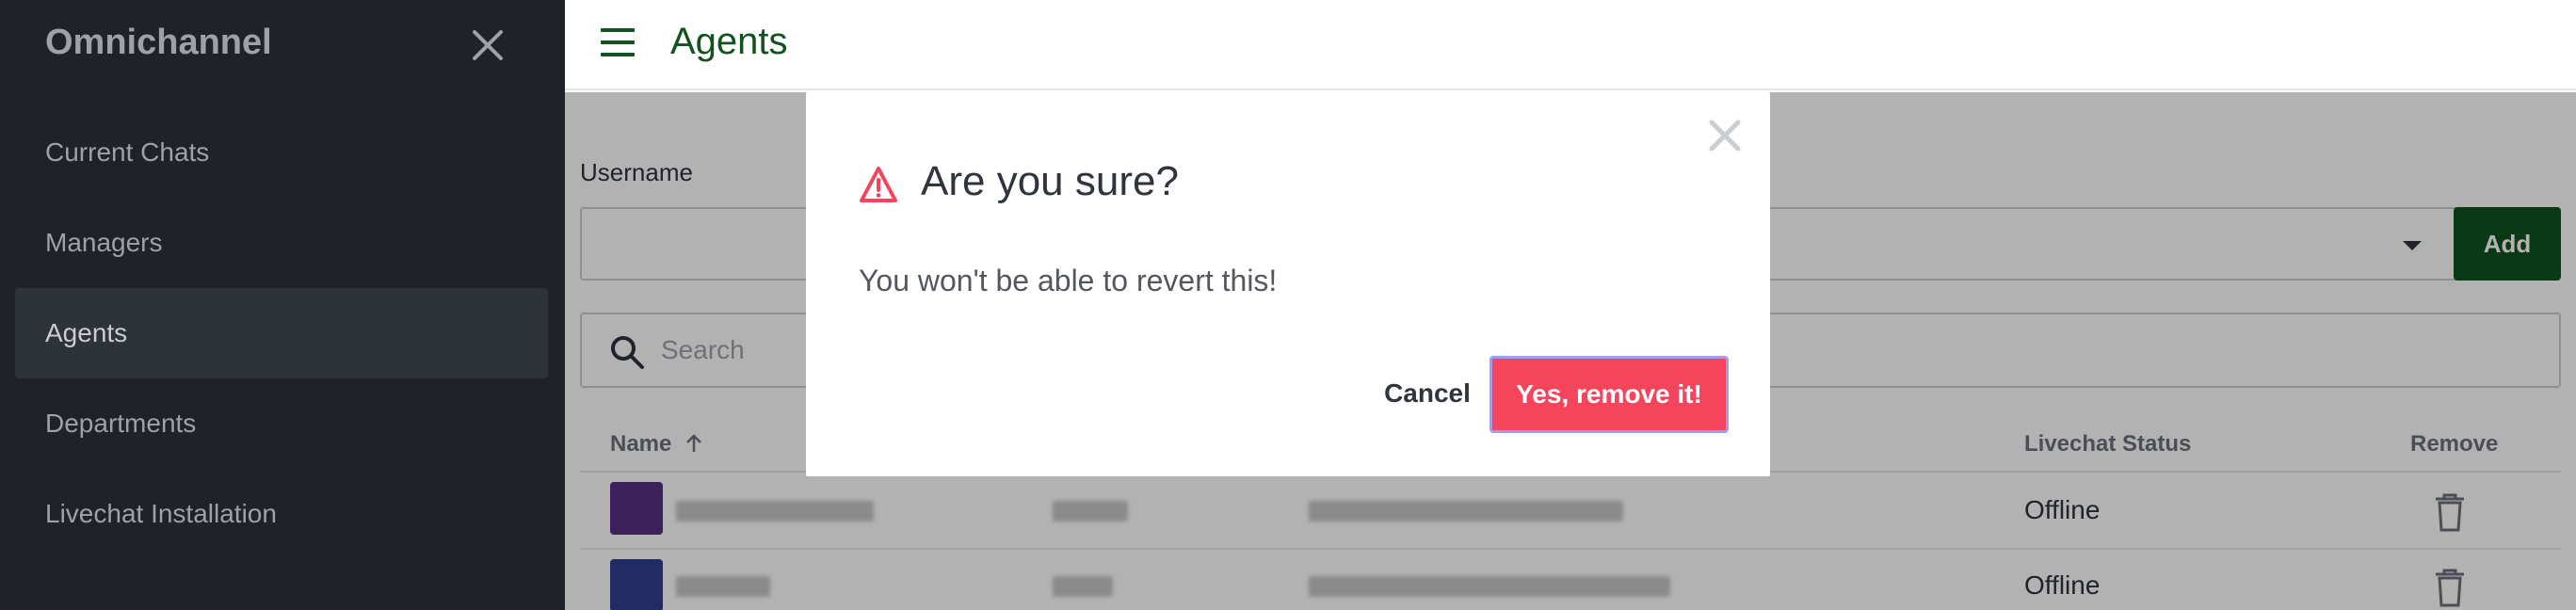 Image resolution: width=2576 pixels, height=610 pixels. What do you see at coordinates (281, 152) in the screenshot?
I see `sidebar-item-current-chats: Current Chats` at bounding box center [281, 152].